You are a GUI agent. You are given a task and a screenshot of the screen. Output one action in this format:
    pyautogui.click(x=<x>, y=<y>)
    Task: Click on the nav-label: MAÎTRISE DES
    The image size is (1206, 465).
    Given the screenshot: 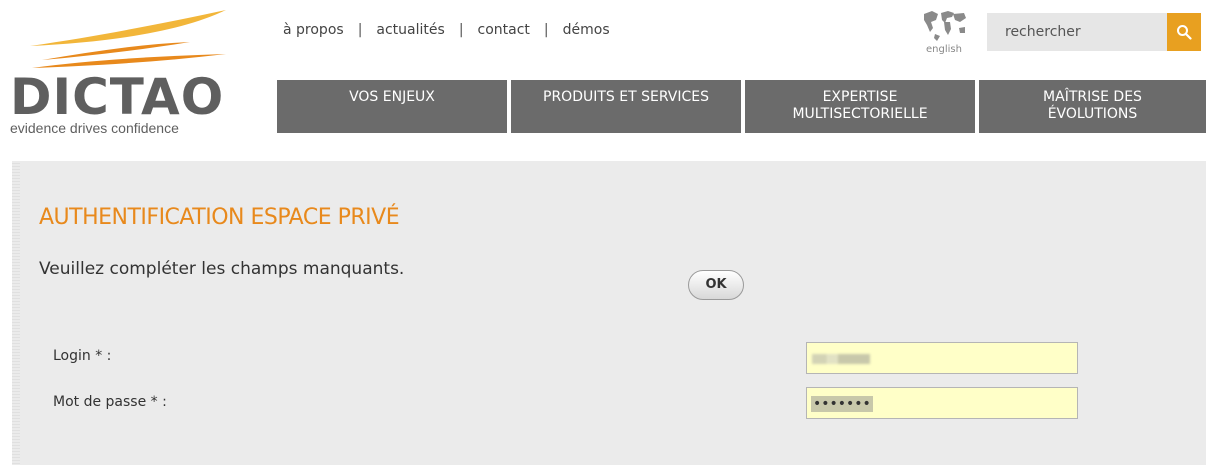 What is the action you would take?
    pyautogui.click(x=1092, y=97)
    